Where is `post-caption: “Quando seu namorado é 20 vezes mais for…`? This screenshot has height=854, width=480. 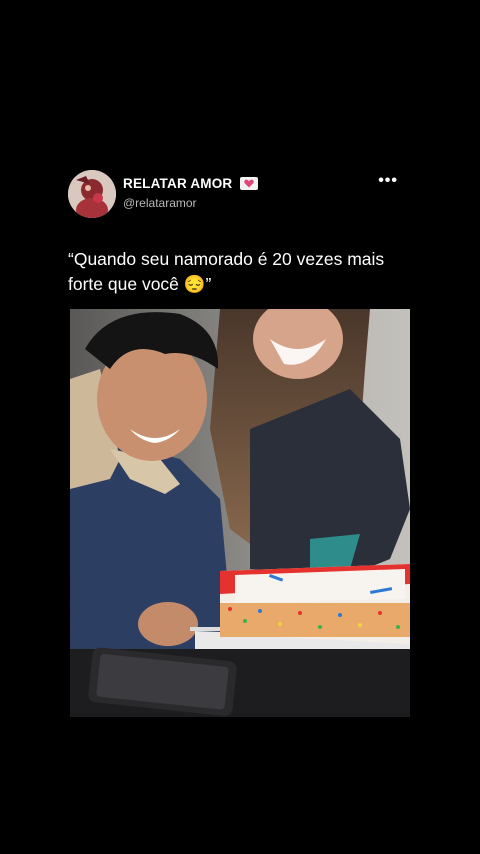
post-caption: “Quando seu namorado é 20 vezes mais for… is located at coordinates (226, 271).